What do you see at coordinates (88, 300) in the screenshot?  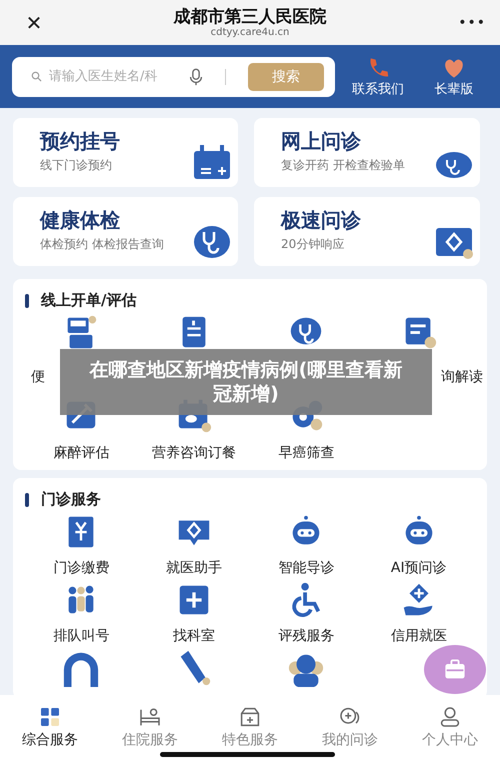 I see `section-title: 线上开单/评估` at bounding box center [88, 300].